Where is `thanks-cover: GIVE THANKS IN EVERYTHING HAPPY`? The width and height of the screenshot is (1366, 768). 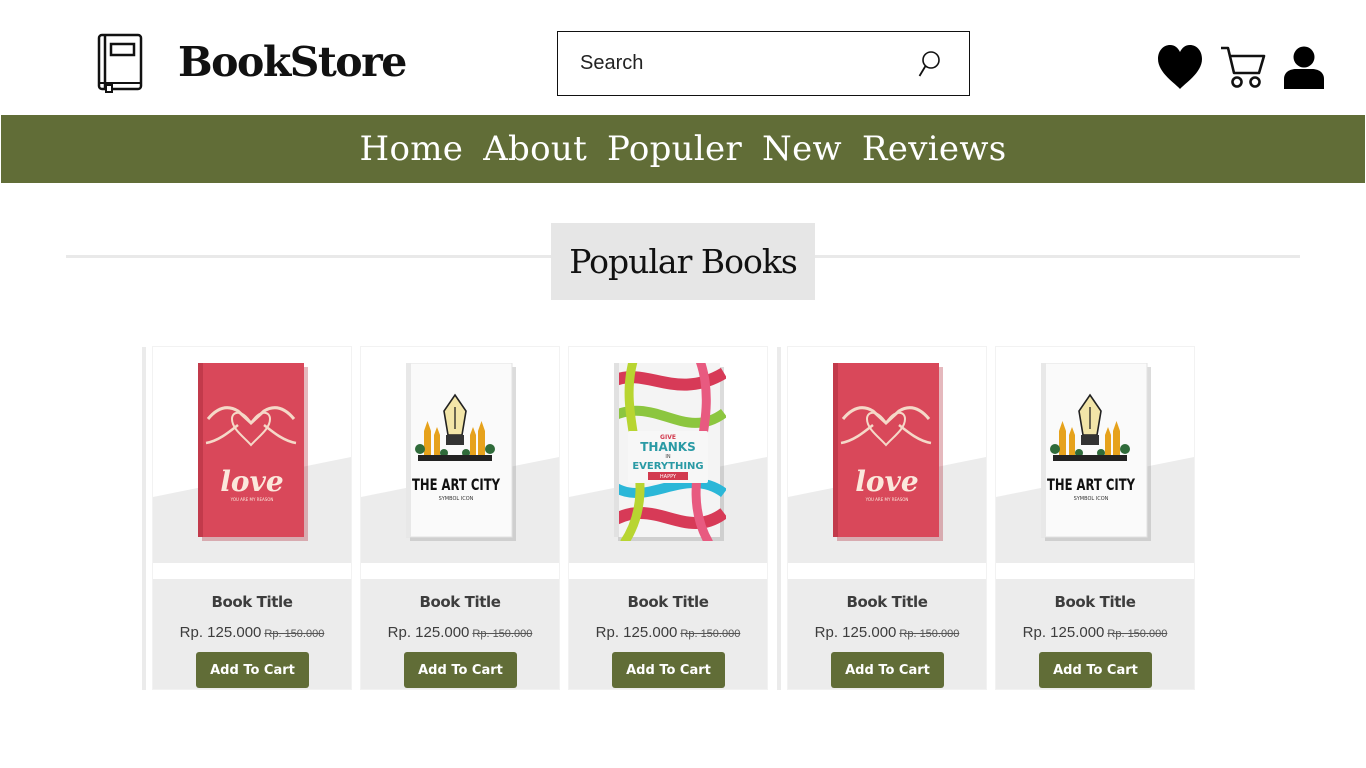
thanks-cover: GIVE THANKS IN EVERYTHING HAPPY is located at coordinates (670, 452).